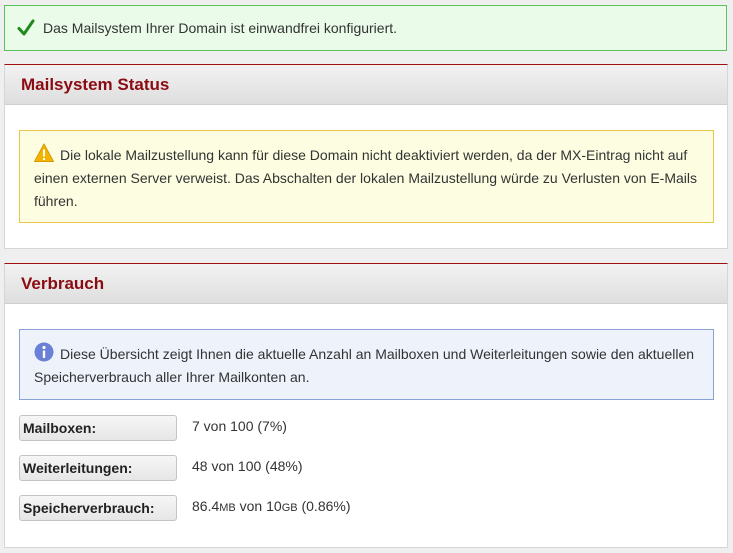 The height and width of the screenshot is (553, 733). I want to click on storage-label: Speicherverbrauch:, so click(98, 508).